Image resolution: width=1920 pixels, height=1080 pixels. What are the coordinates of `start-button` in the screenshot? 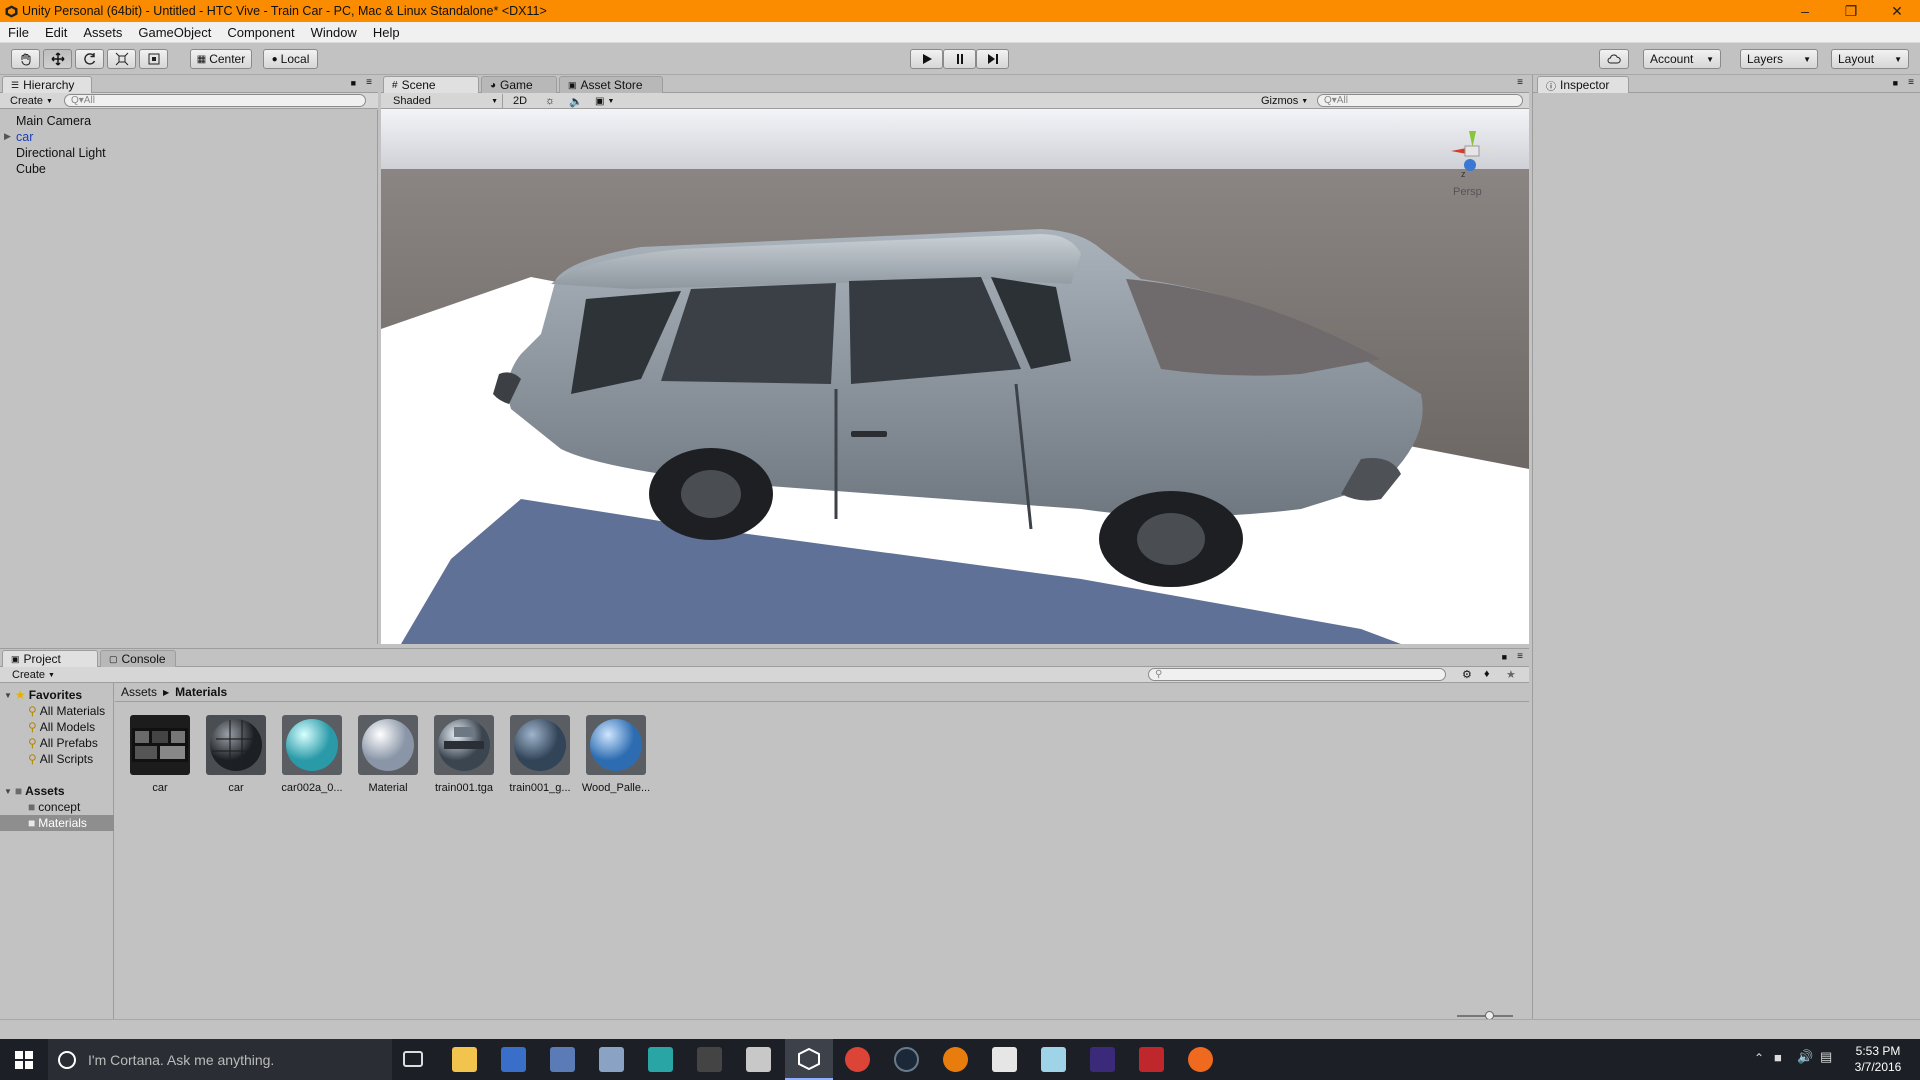 It's located at (24, 1059).